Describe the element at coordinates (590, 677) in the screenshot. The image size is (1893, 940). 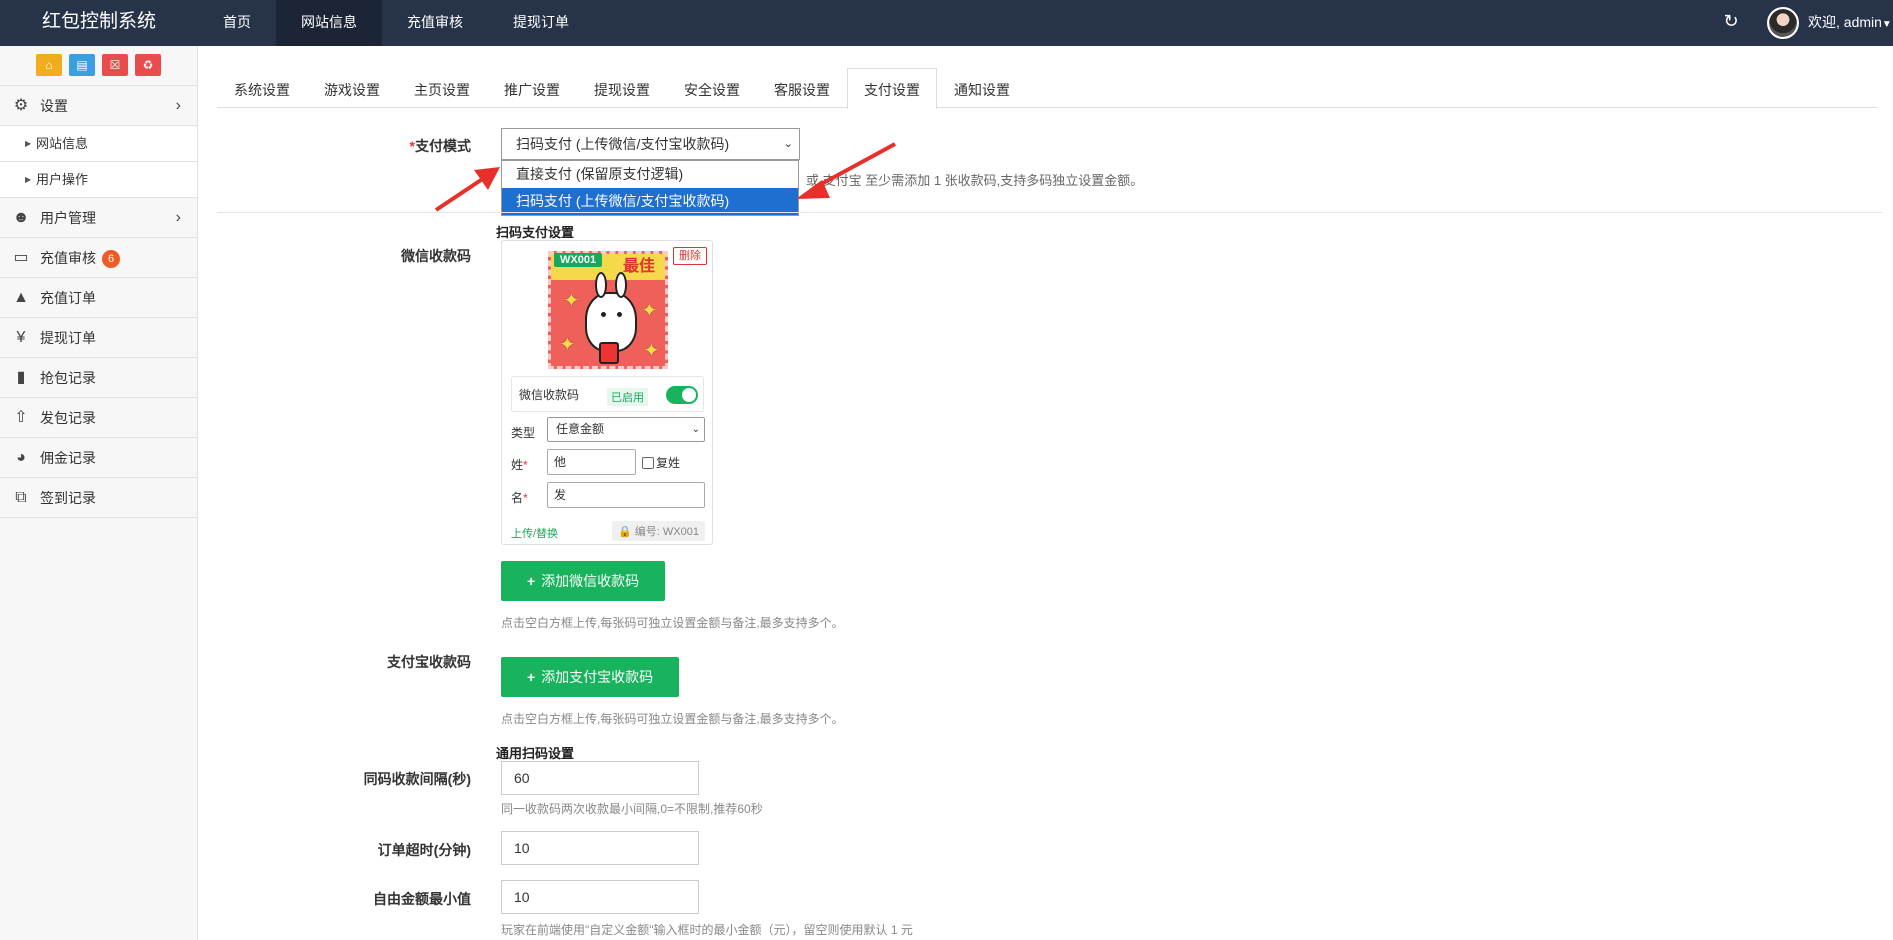
I see `add-alipay-qr-button: + 添加支付宝收款码` at that location.